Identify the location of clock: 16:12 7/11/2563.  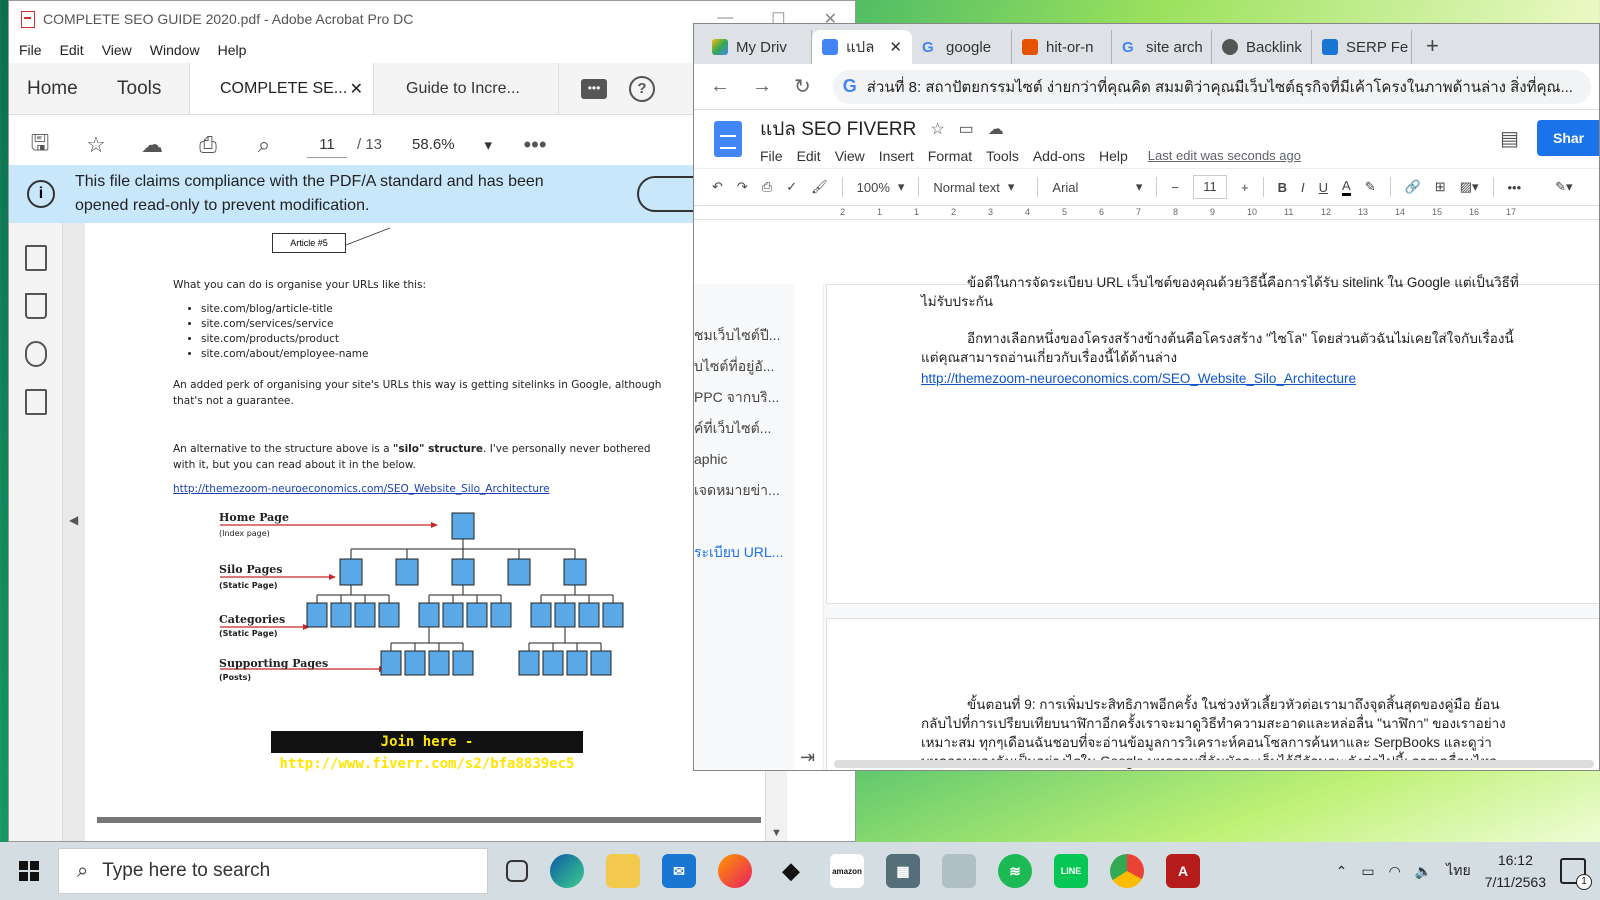
(1515, 871).